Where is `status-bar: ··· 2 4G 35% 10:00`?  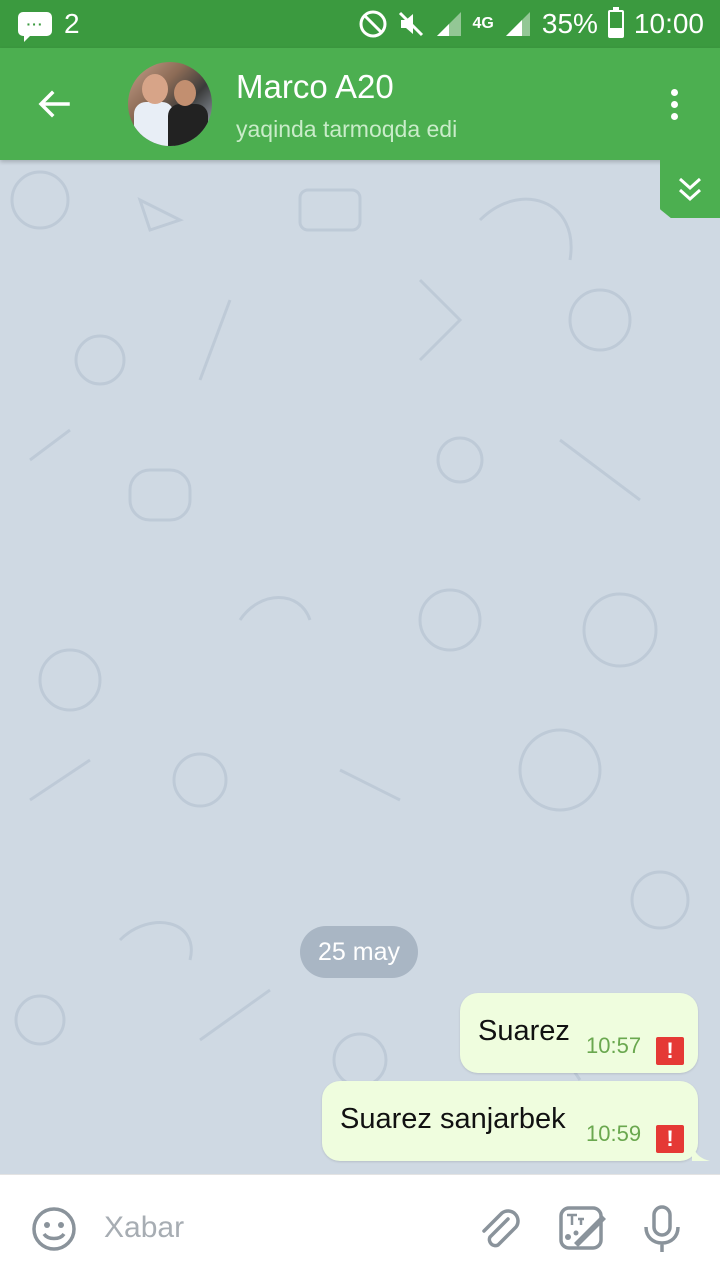 status-bar: ··· 2 4G 35% 10:00 is located at coordinates (360, 24).